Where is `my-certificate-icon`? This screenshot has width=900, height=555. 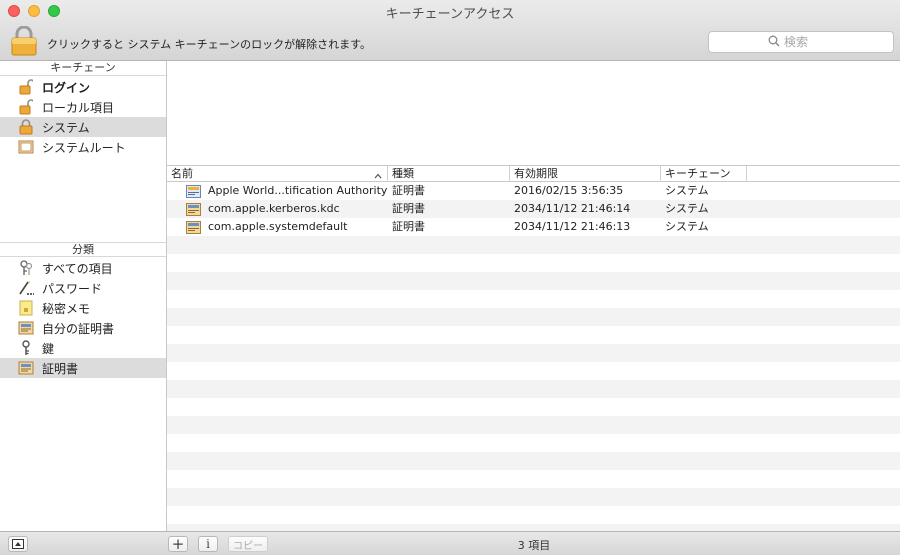
my-certificate-icon is located at coordinates (26, 328).